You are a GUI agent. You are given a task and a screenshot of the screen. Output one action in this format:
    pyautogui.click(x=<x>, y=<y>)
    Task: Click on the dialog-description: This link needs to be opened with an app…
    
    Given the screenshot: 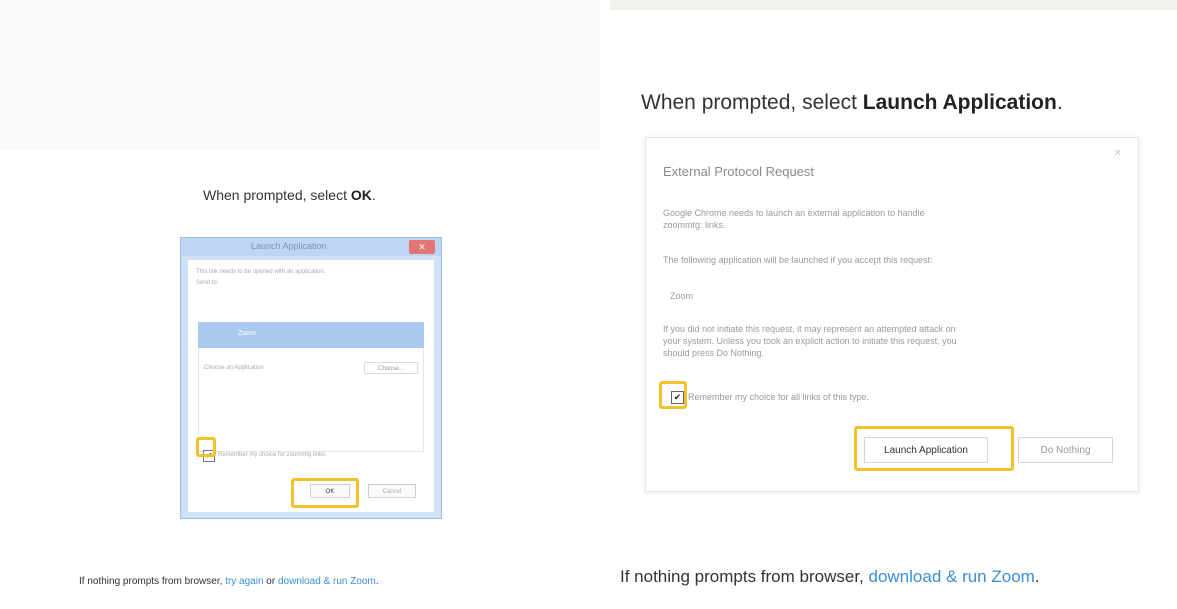 What is the action you would take?
    pyautogui.click(x=261, y=272)
    